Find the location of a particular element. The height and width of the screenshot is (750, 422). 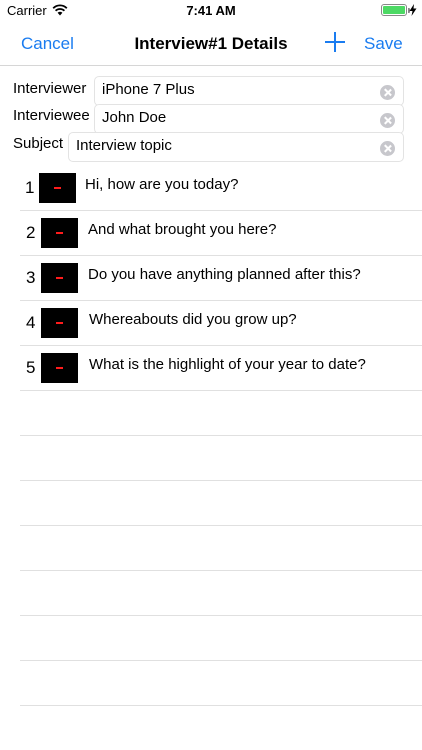

status-time: 7:41 AM is located at coordinates (211, 10).